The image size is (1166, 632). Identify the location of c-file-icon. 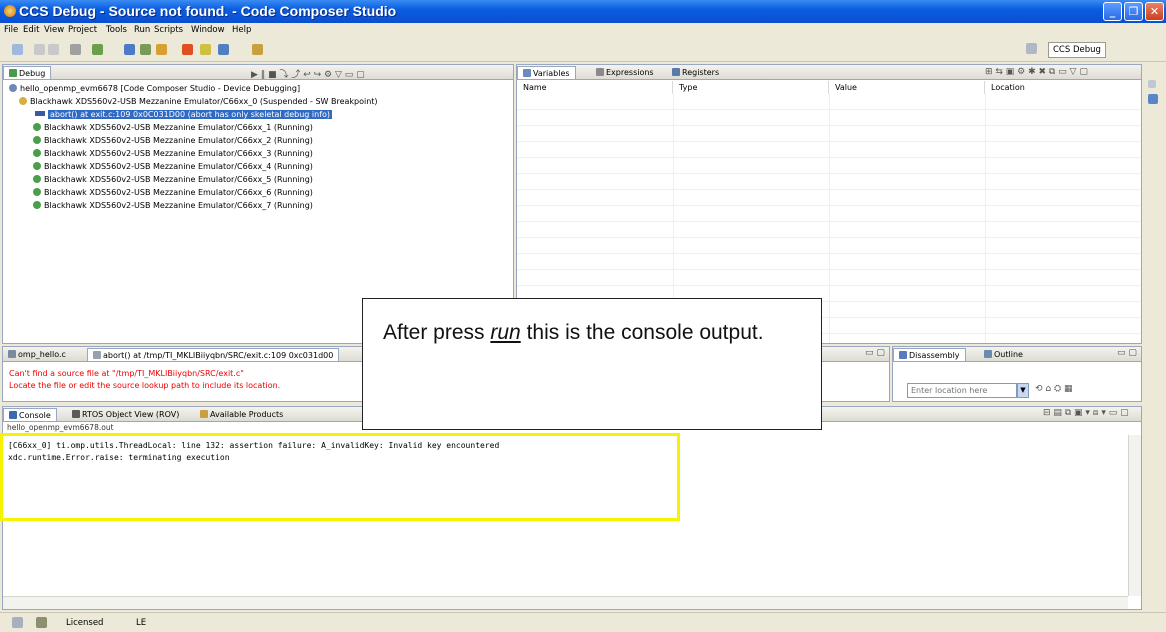
(12, 354).